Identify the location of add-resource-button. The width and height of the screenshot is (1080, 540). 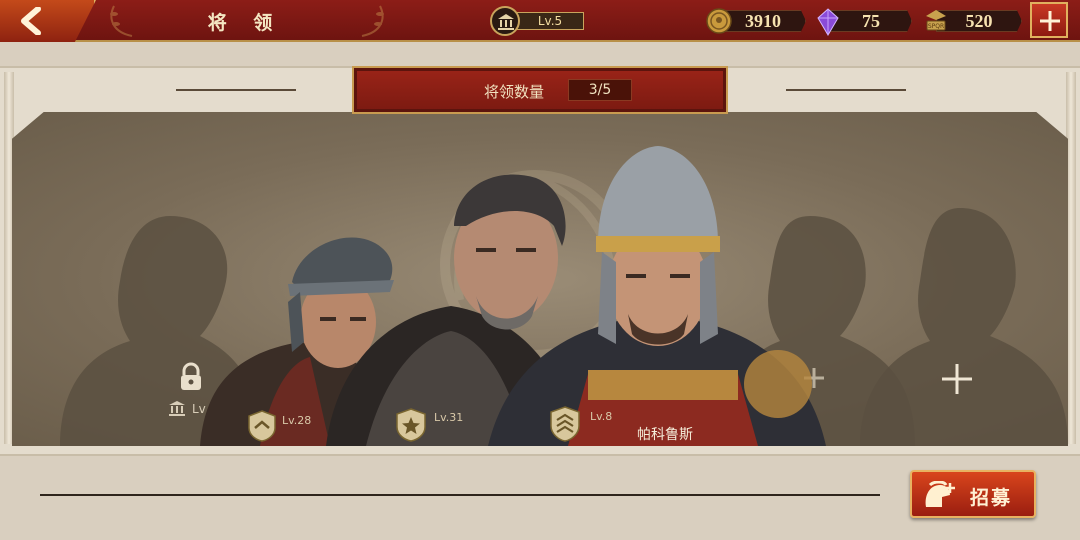
(1049, 20).